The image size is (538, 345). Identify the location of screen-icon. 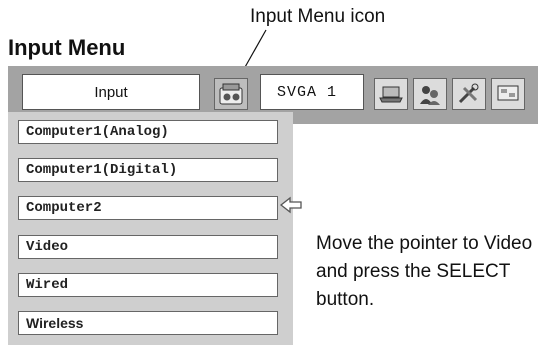
(508, 94).